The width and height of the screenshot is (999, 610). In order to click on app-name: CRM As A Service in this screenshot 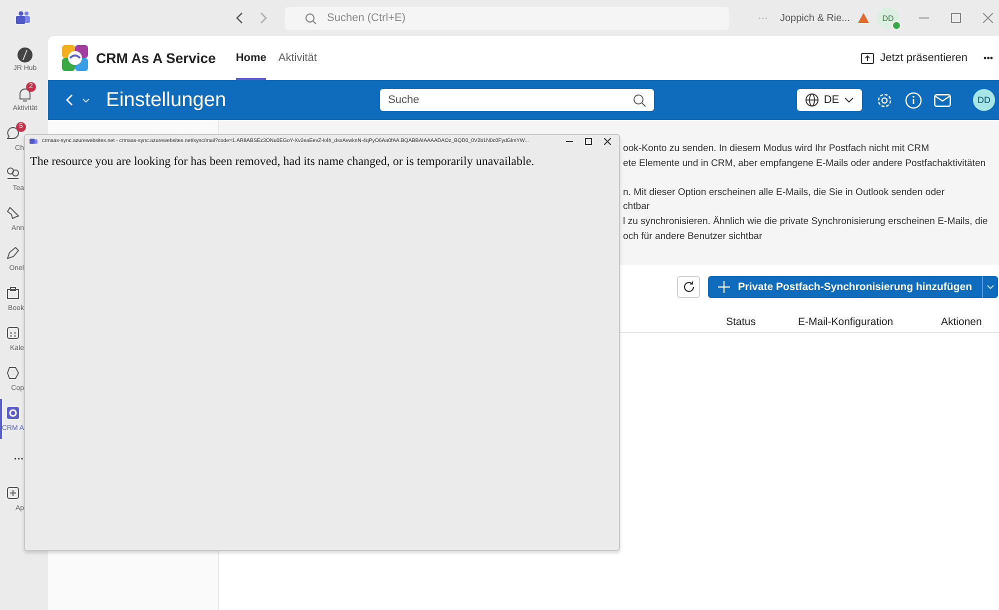, I will do `click(156, 58)`.